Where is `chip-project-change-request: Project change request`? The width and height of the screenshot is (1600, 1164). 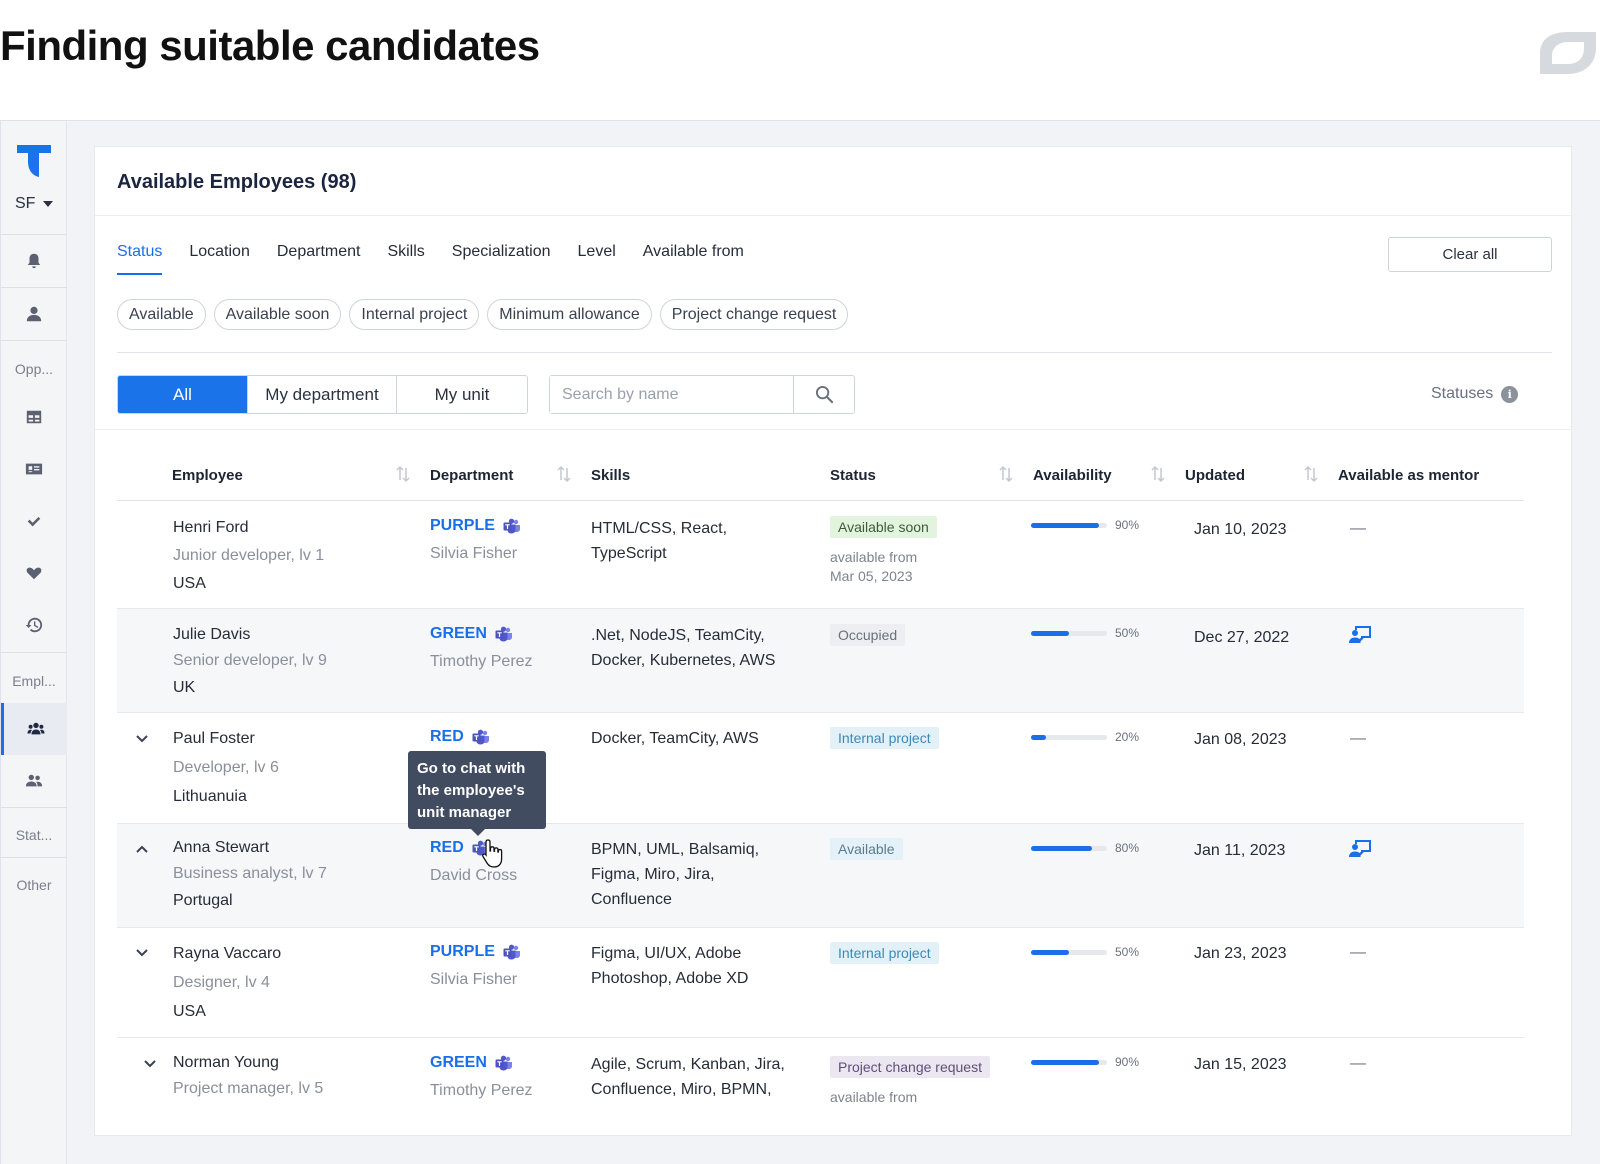 chip-project-change-request: Project change request is located at coordinates (754, 314).